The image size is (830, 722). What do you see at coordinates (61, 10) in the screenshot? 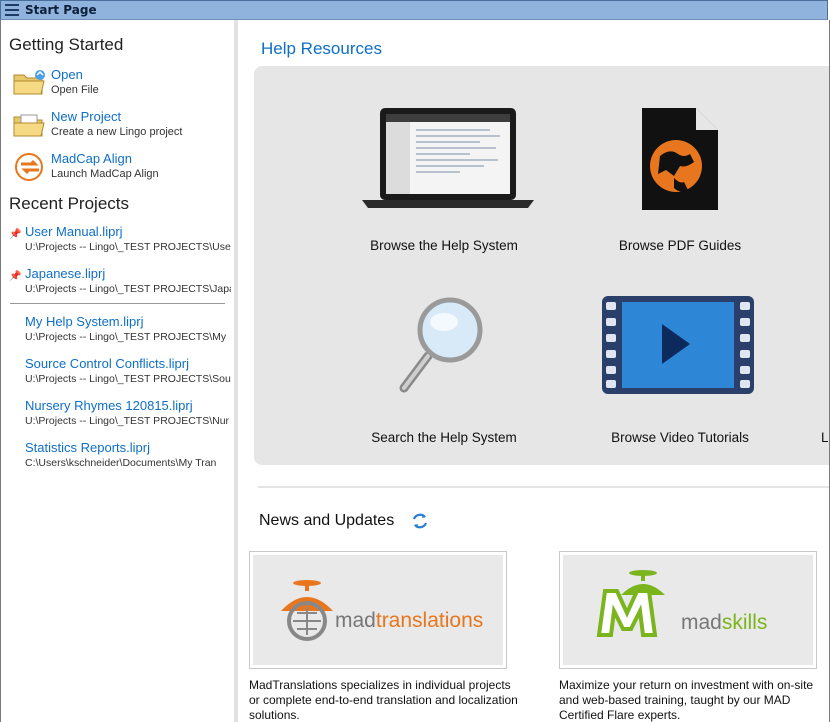
I see `window-title: Start Page` at bounding box center [61, 10].